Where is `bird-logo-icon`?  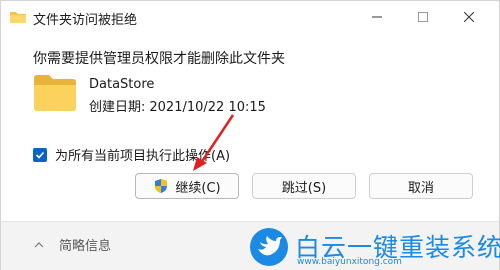 bird-logo-icon is located at coordinates (269, 247).